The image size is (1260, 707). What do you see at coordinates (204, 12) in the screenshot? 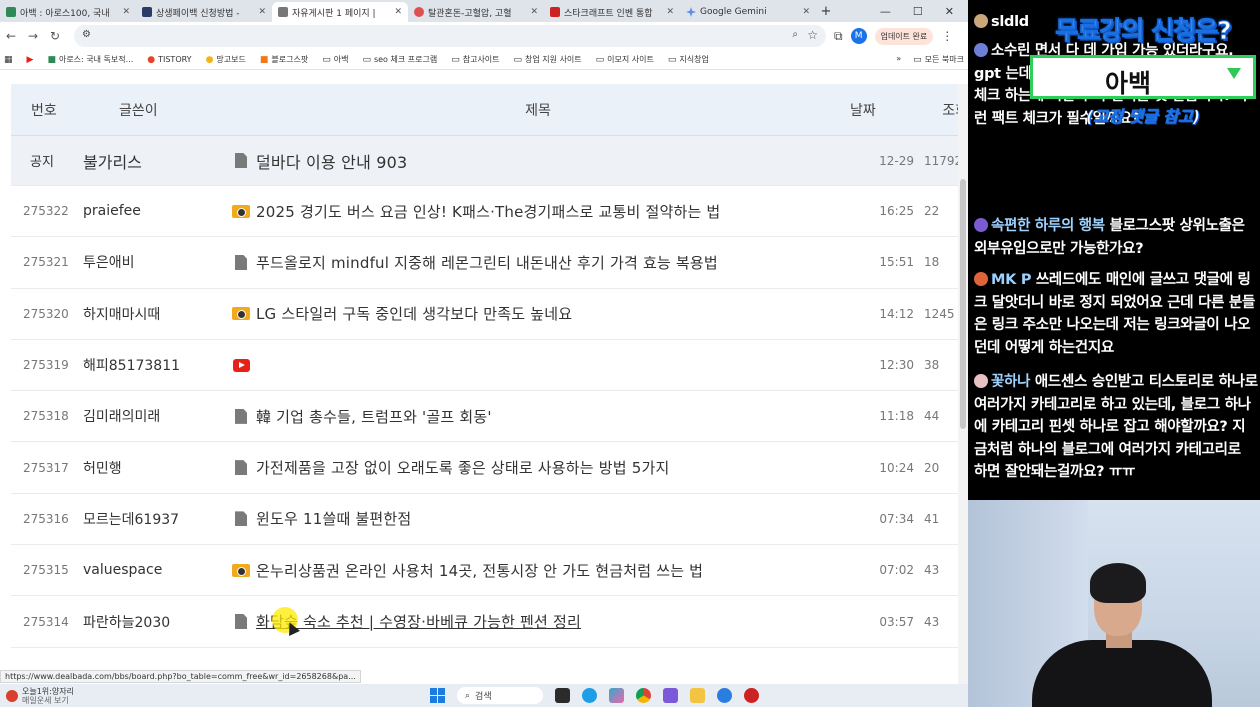
I see `tab-1: 상생페이백 신청방법 - ✕` at bounding box center [204, 12].